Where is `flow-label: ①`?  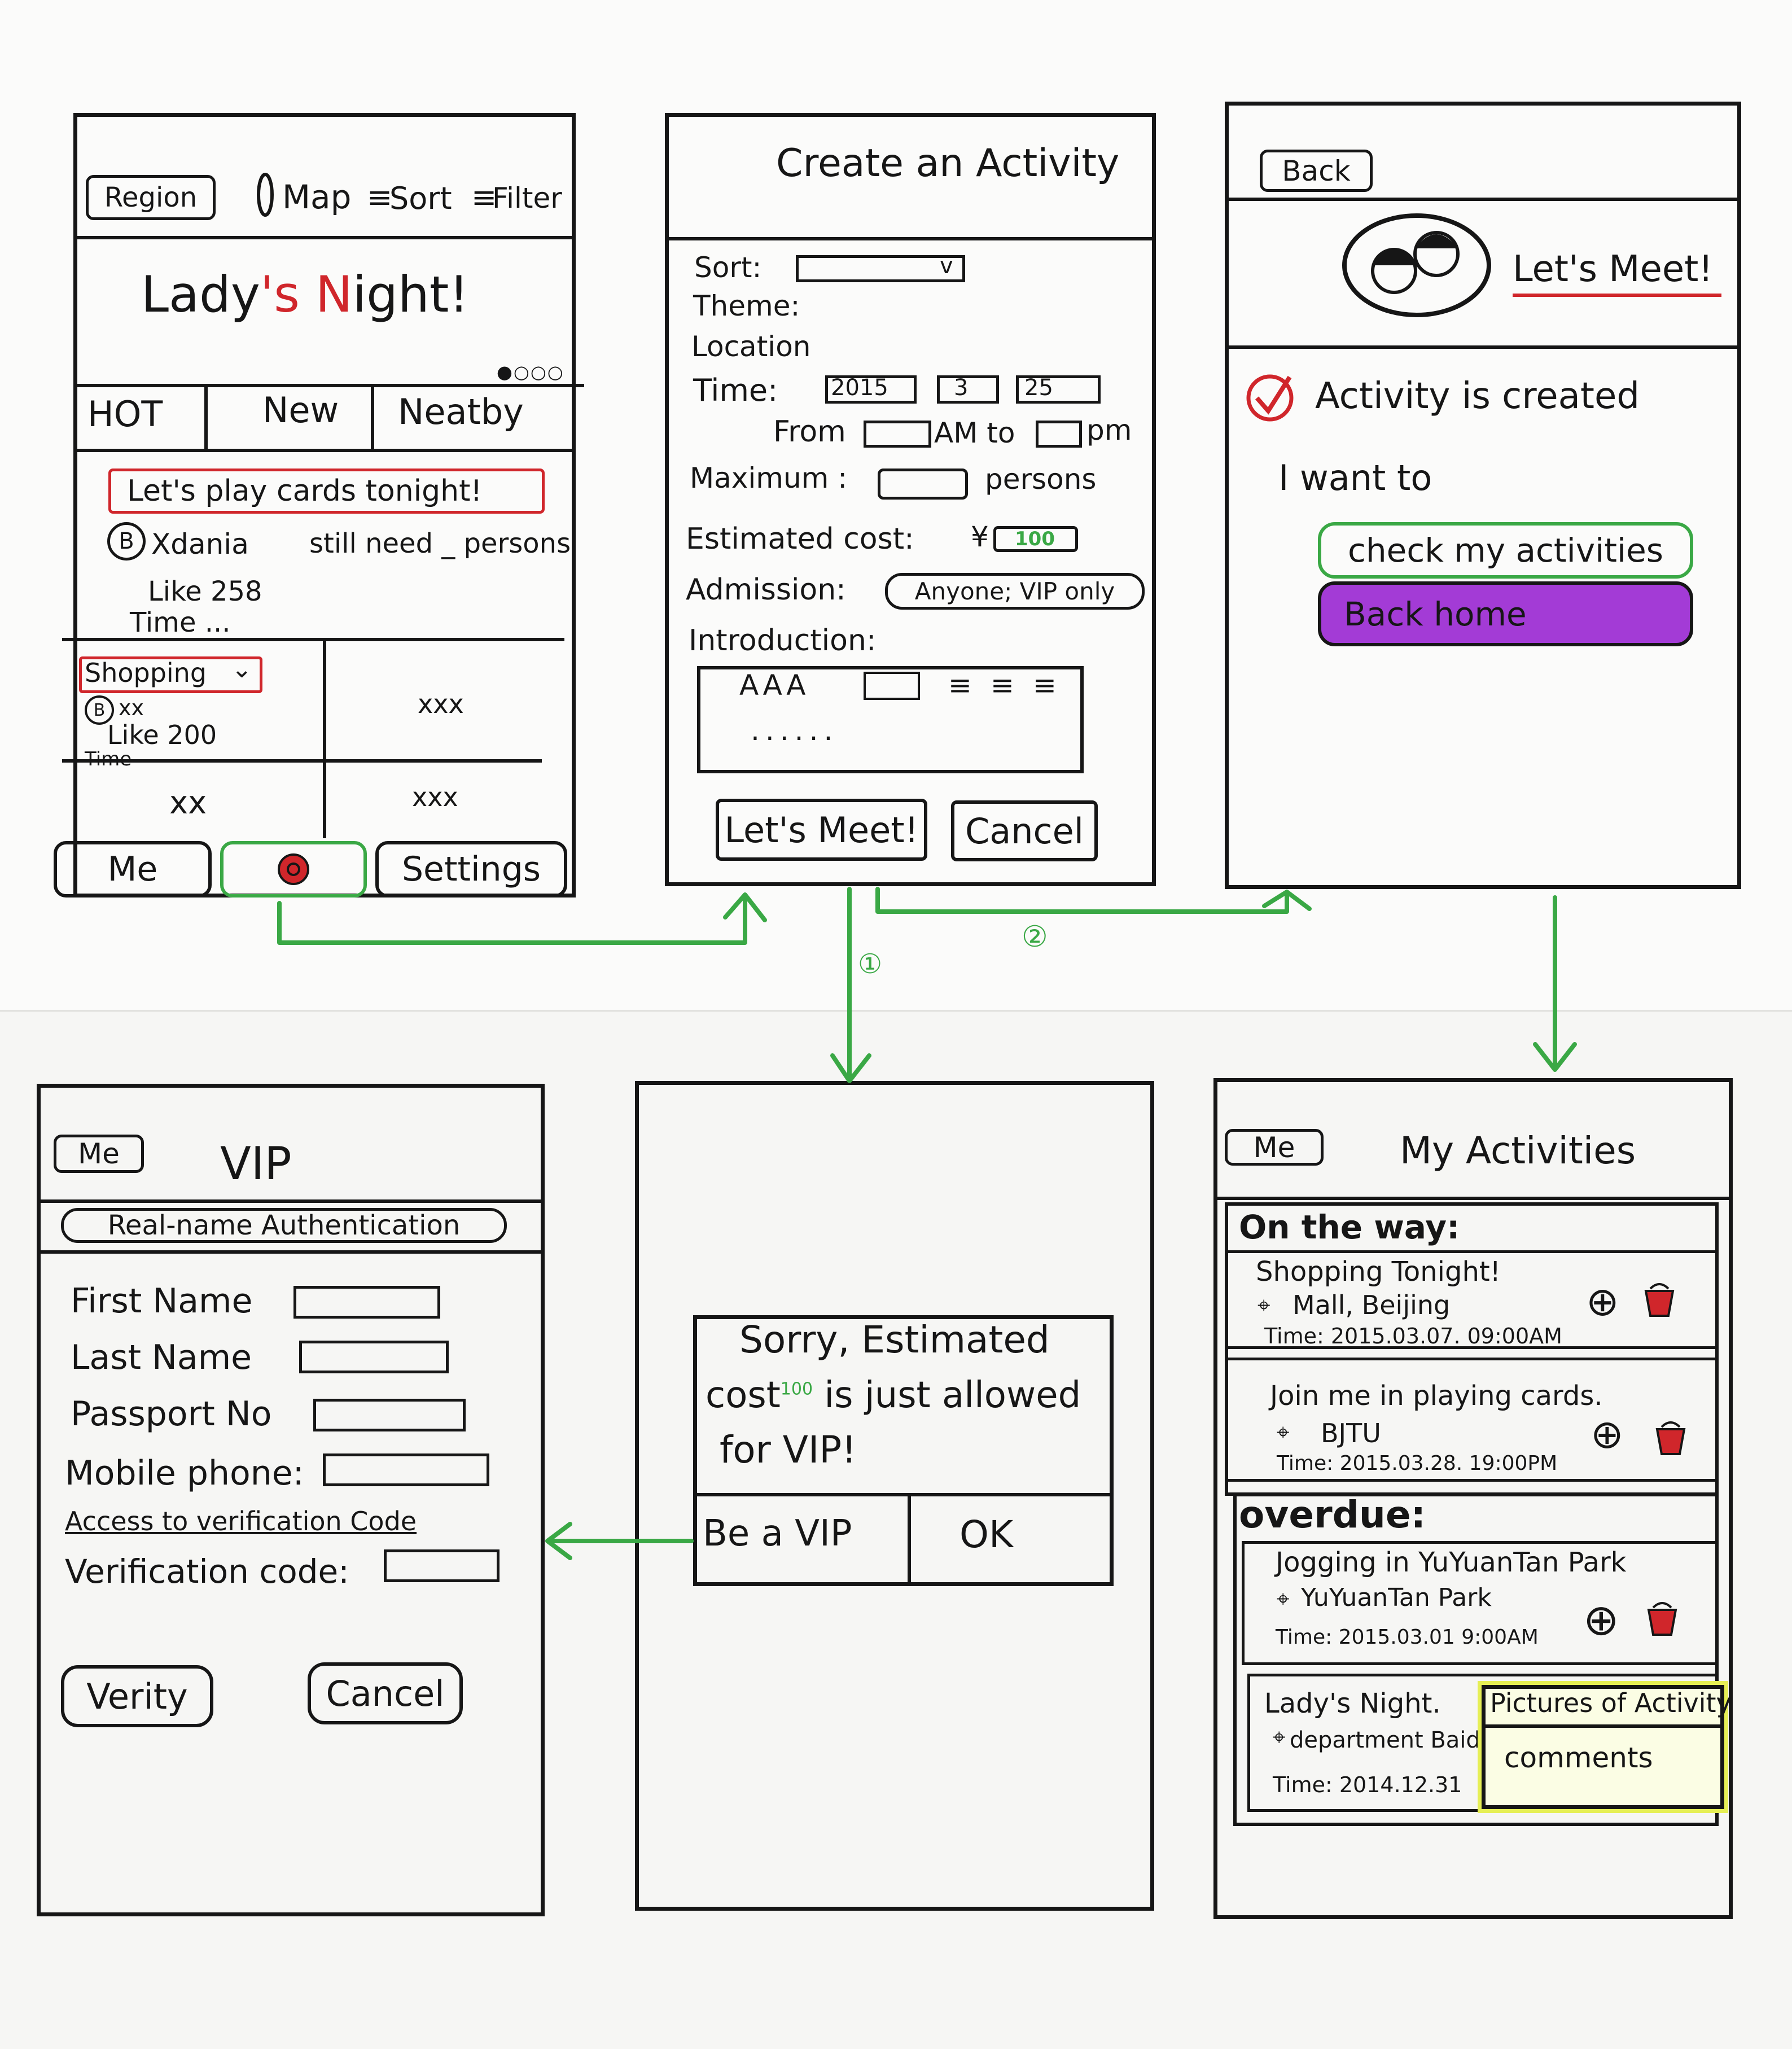 flow-label: ① is located at coordinates (870, 964).